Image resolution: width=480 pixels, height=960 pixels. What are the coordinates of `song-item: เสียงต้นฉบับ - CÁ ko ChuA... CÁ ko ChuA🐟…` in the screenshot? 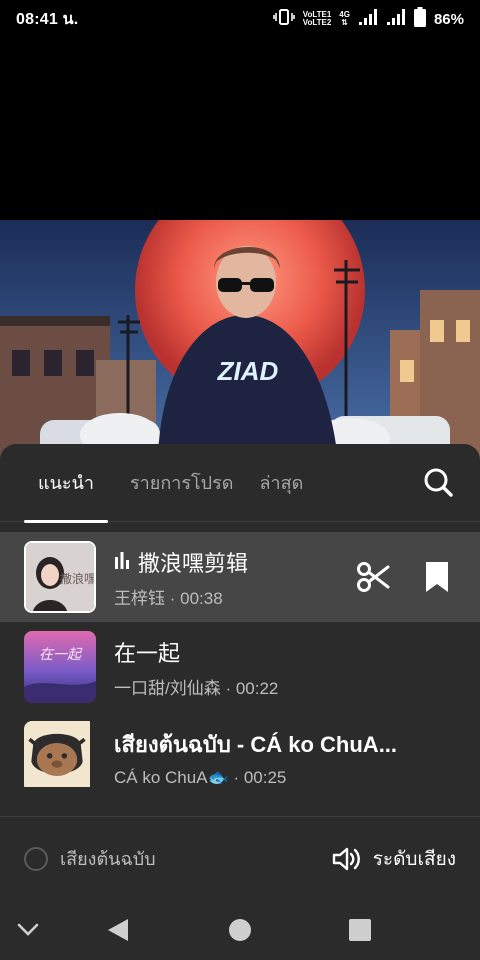 It's located at (240, 757).